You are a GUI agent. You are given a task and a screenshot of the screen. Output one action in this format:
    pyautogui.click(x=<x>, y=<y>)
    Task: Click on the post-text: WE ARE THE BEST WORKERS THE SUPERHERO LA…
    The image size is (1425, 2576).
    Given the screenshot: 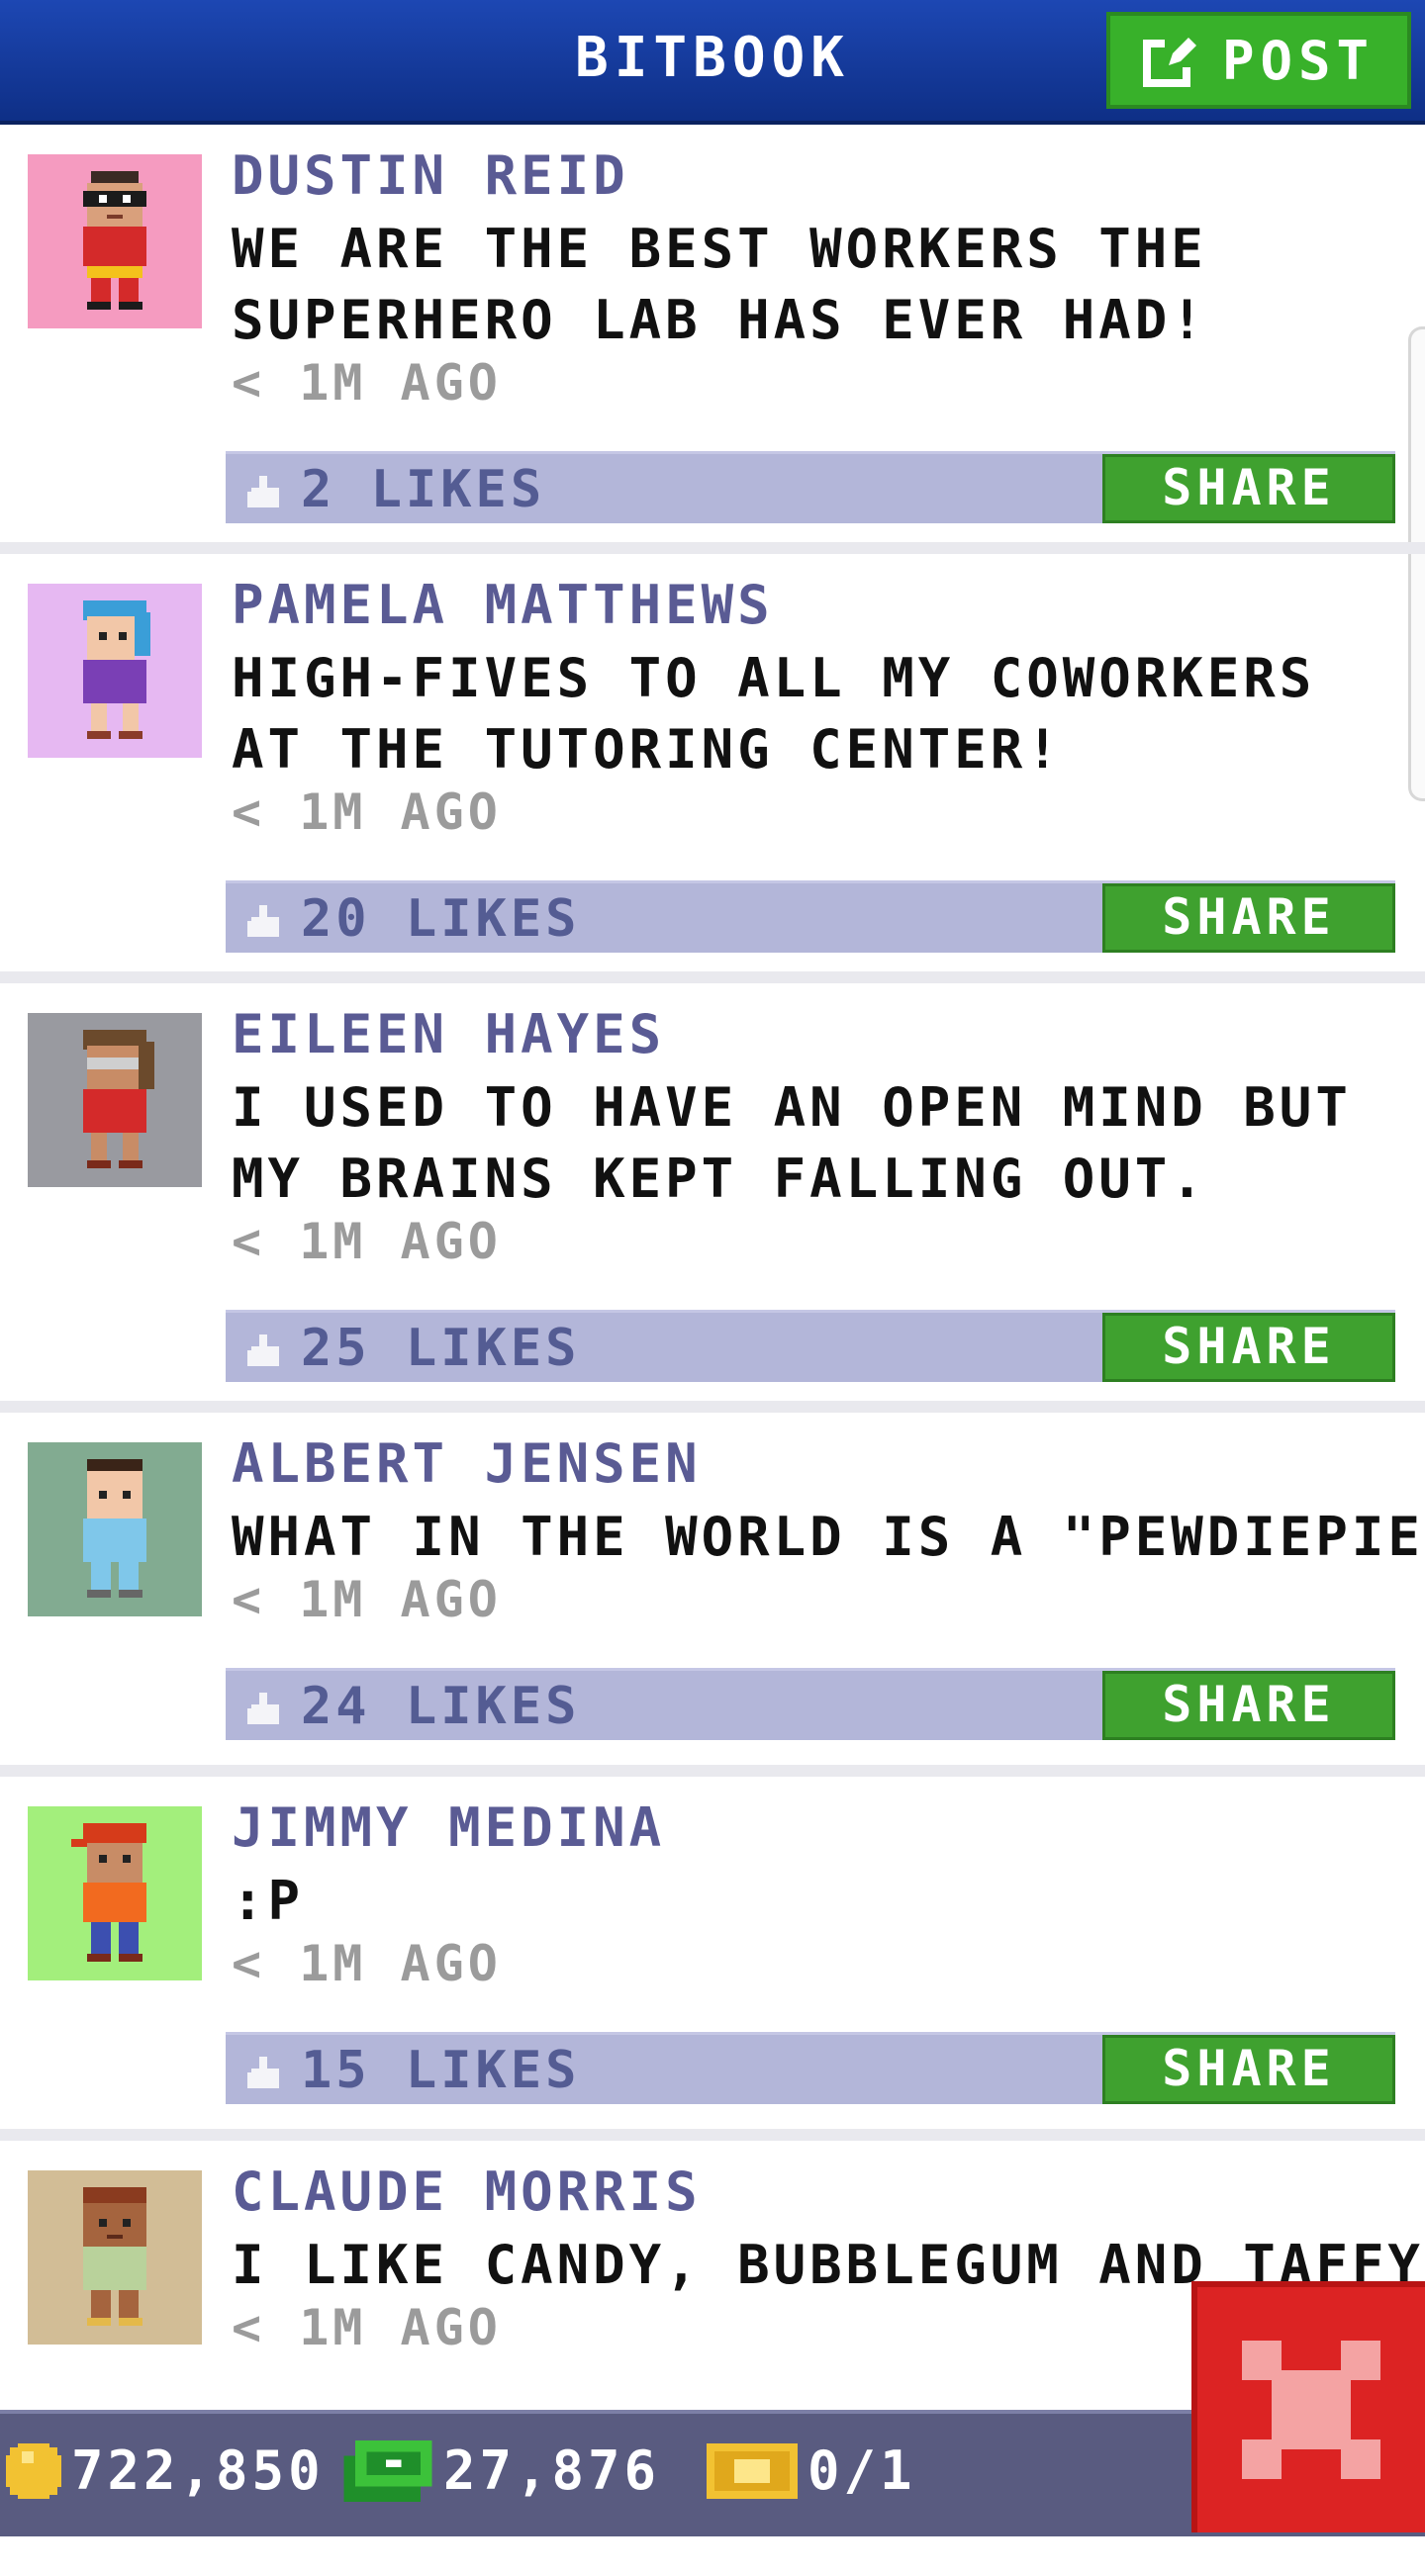 What is the action you would take?
    pyautogui.click(x=720, y=284)
    